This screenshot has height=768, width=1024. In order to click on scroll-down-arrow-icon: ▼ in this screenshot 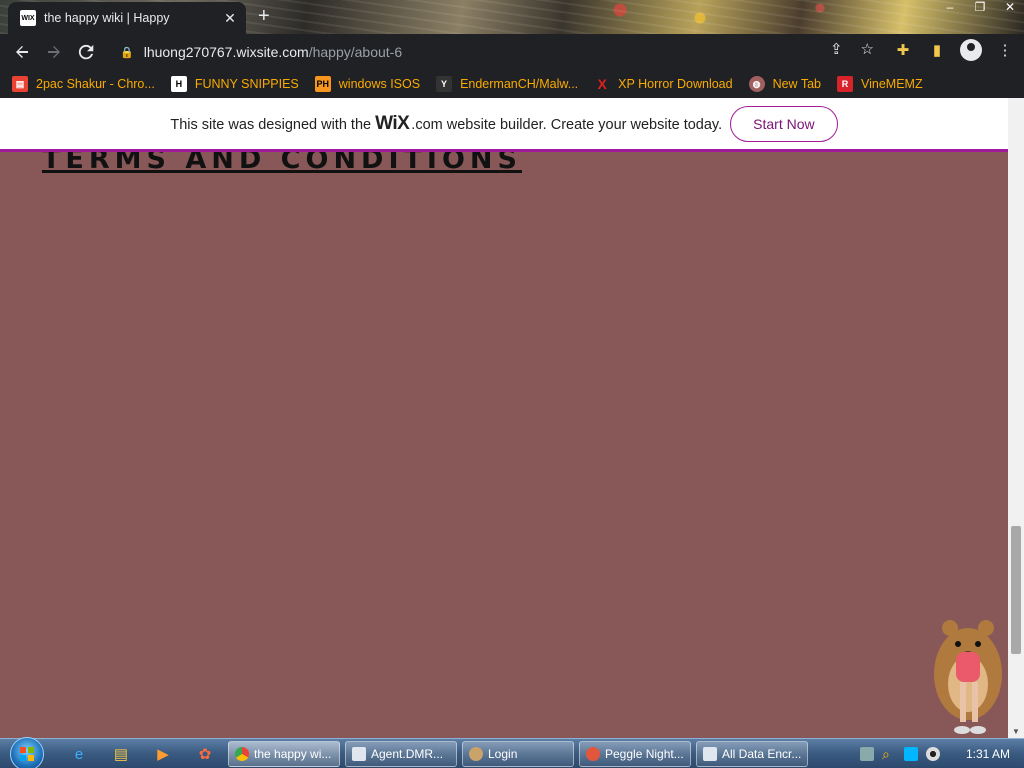, I will do `click(1016, 731)`.